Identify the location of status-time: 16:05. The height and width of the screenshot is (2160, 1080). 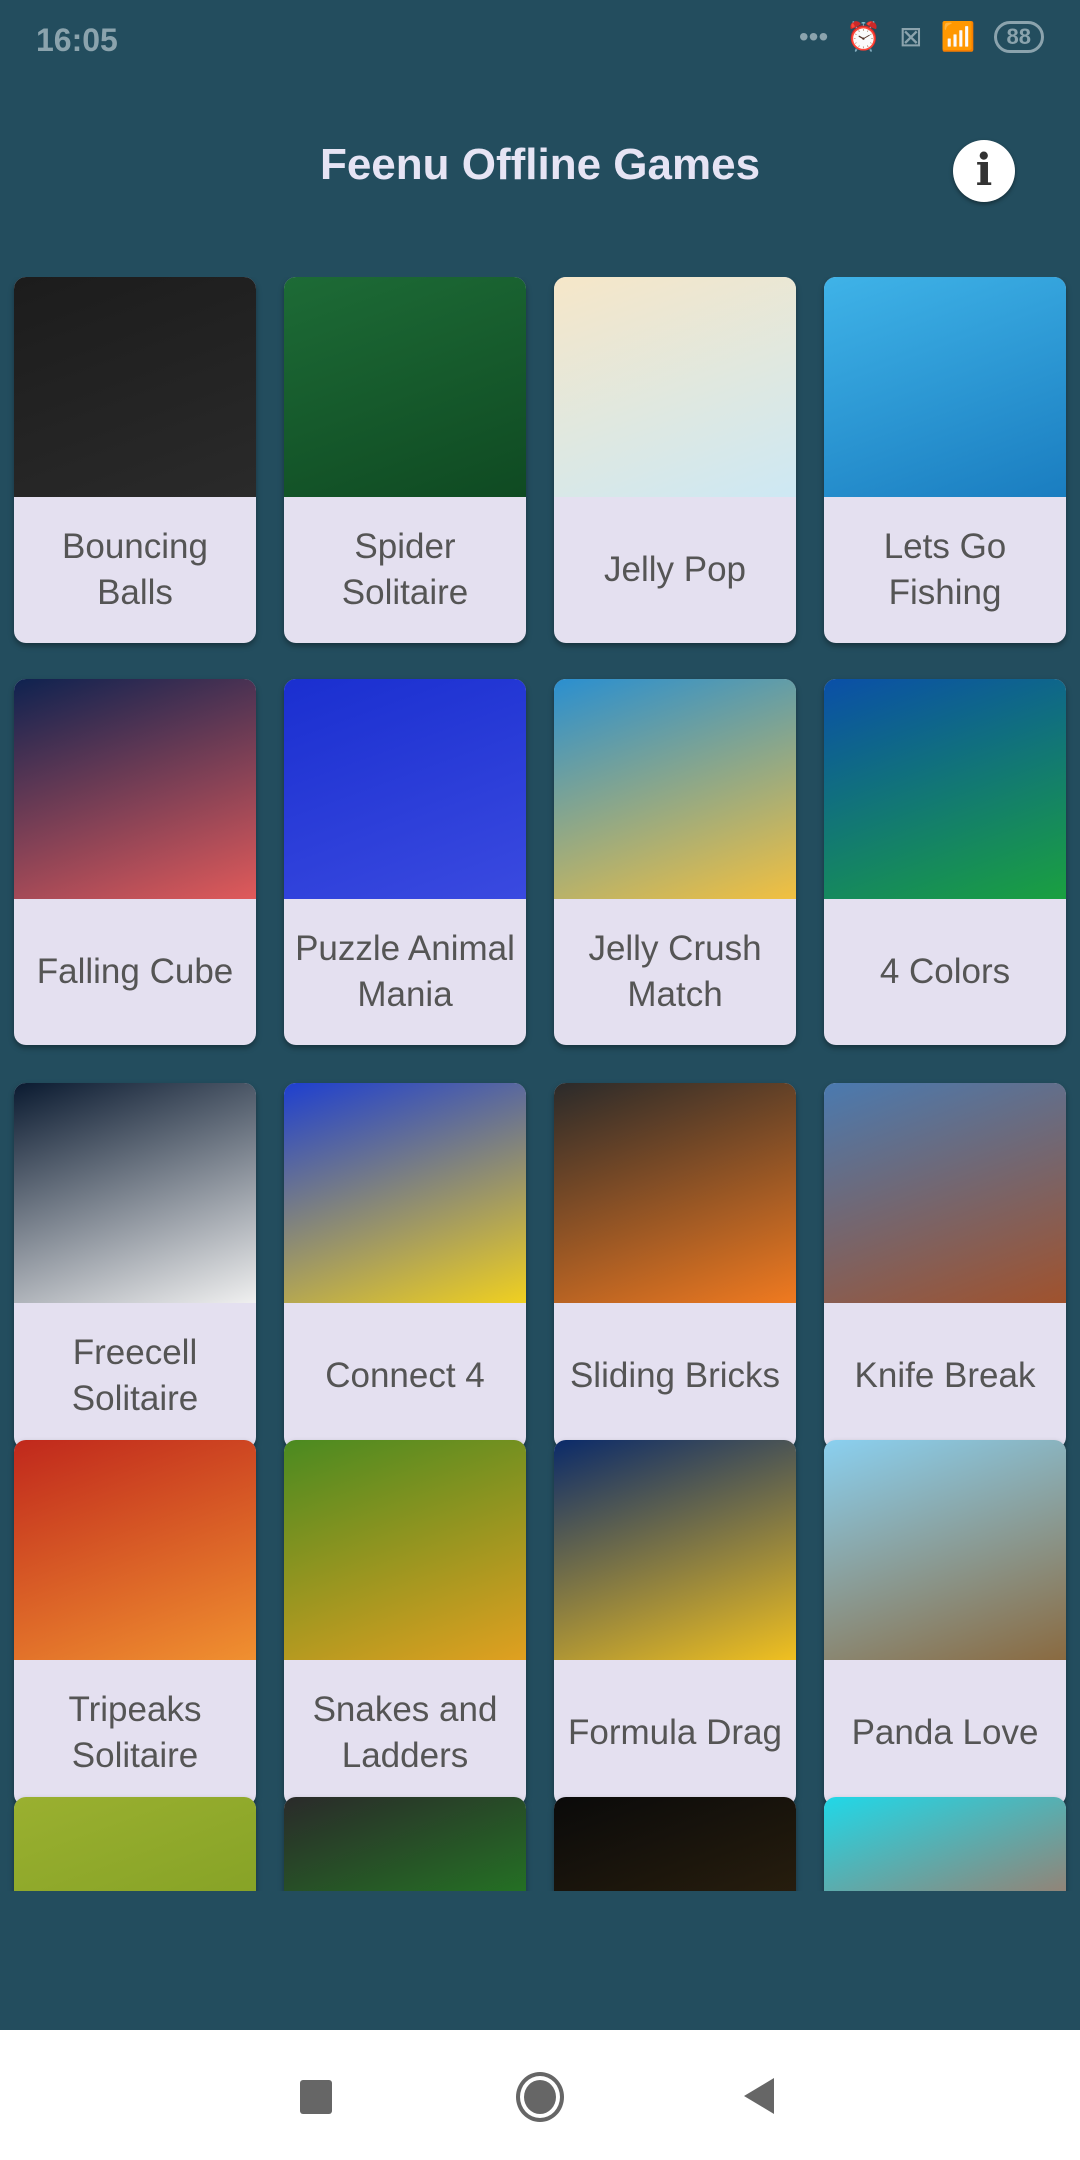
(77, 40).